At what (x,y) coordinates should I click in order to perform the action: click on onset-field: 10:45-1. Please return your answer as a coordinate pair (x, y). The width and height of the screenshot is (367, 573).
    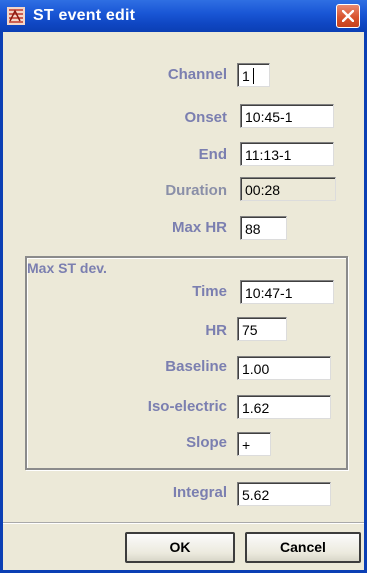
    Looking at the image, I should click on (287, 116).